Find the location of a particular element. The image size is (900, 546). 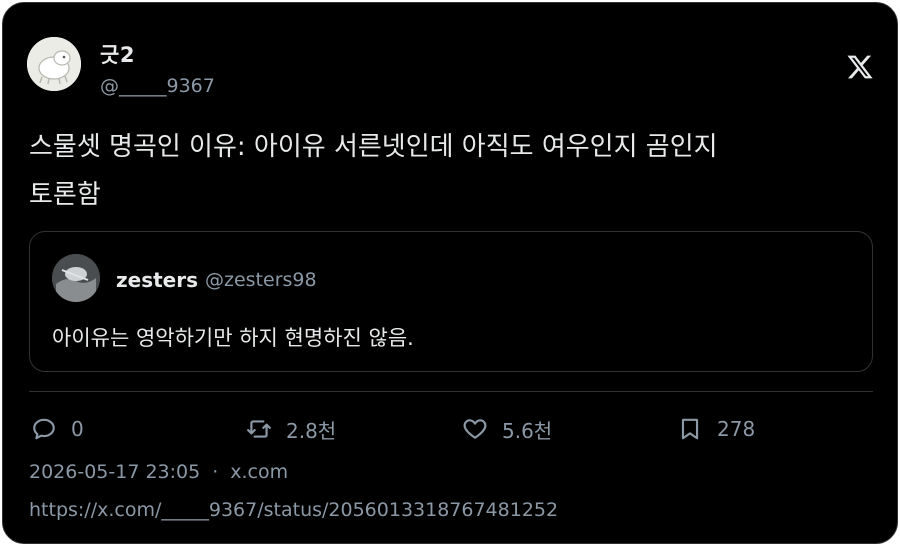

author-handle: @_____9367 is located at coordinates (157, 86).